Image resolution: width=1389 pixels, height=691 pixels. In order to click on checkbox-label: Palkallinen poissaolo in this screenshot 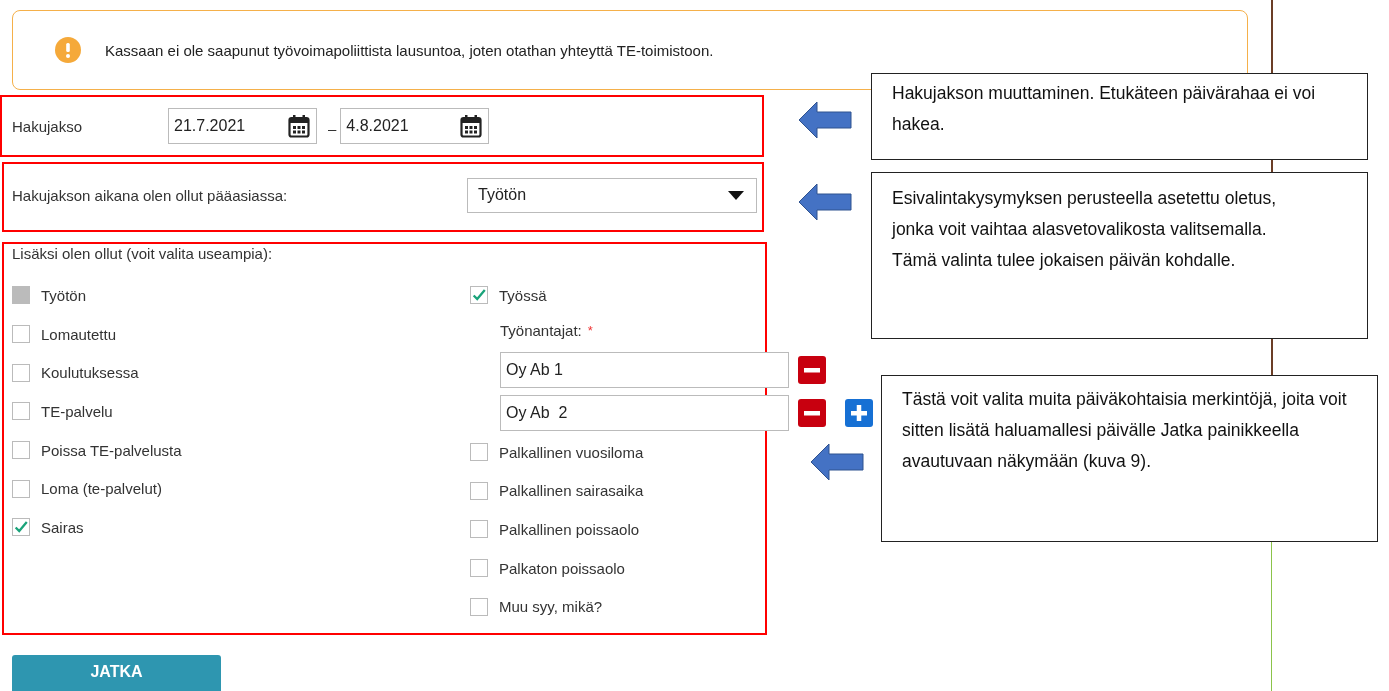, I will do `click(569, 529)`.